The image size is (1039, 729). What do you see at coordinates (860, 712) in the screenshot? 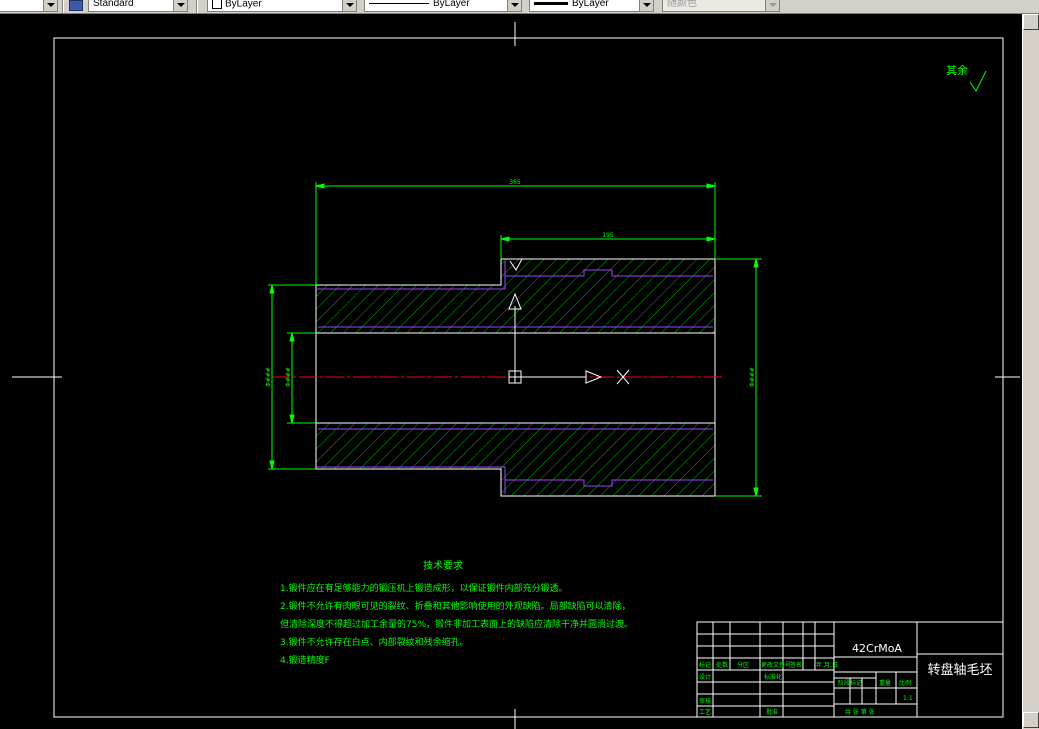
I see `tb-sheets: 共 张 第 张` at bounding box center [860, 712].